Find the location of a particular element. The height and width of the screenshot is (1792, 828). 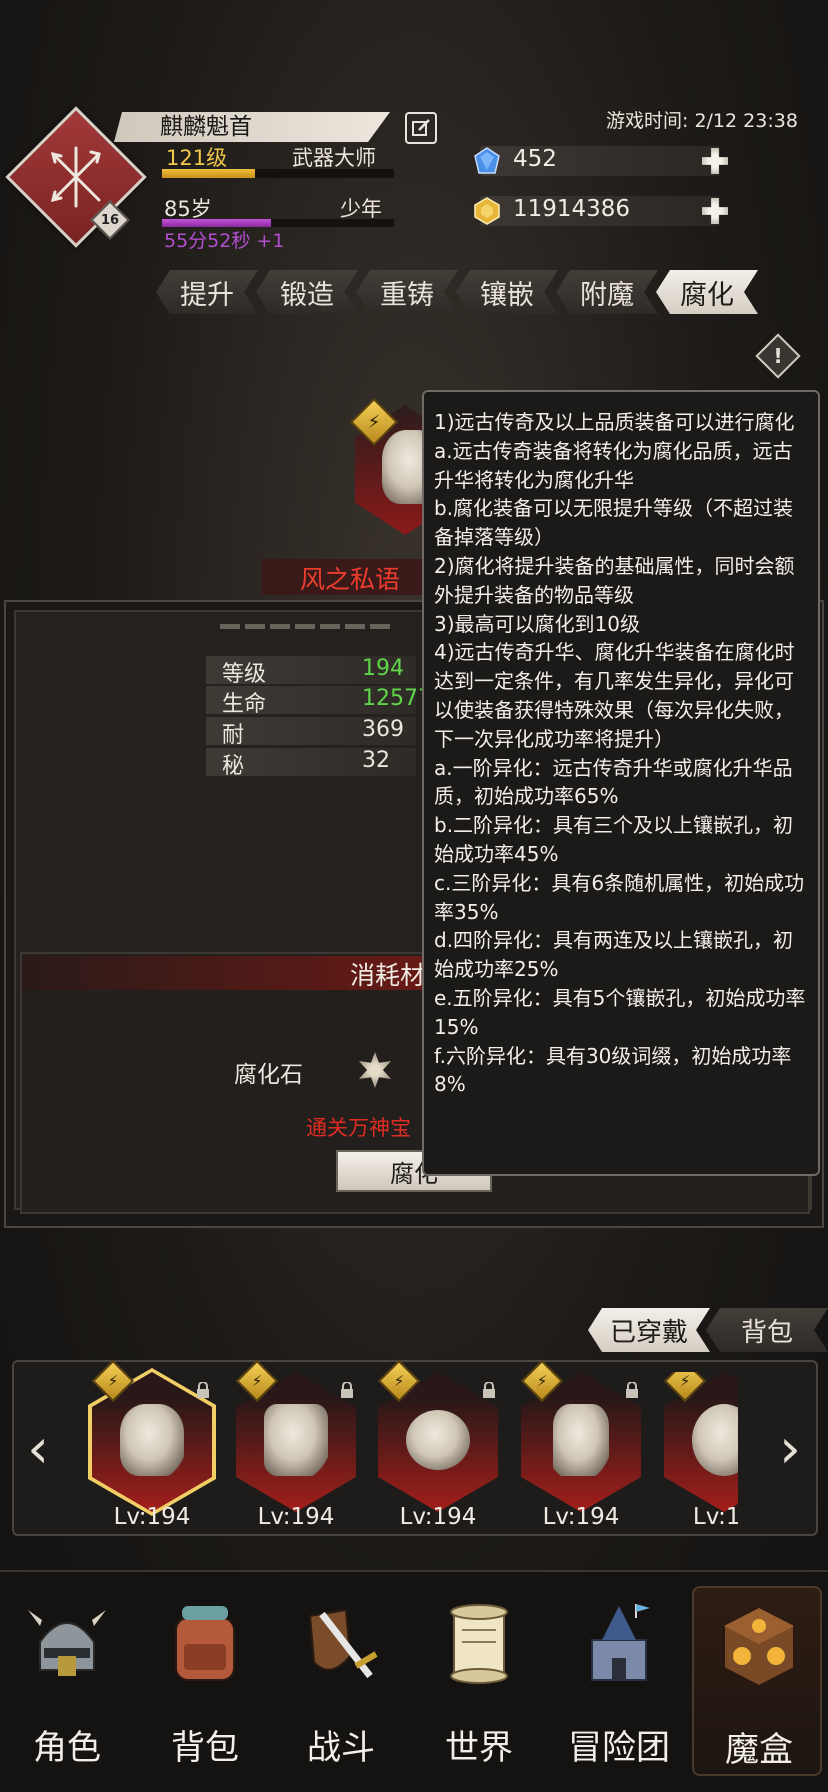

nav-magic-box: 魔盒 is located at coordinates (757, 1681).